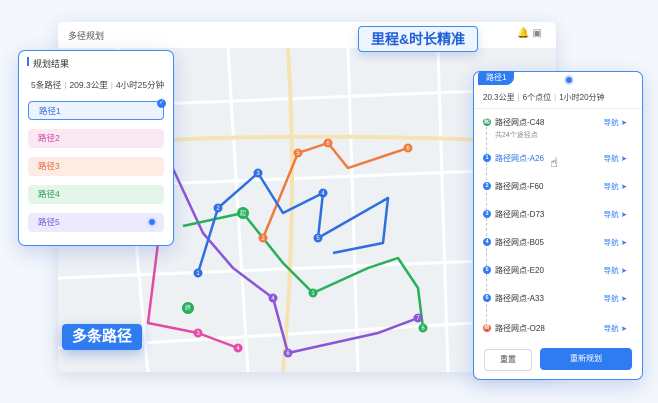 The width and height of the screenshot is (658, 403). I want to click on total-distance: 209.3公里, so click(88, 85).